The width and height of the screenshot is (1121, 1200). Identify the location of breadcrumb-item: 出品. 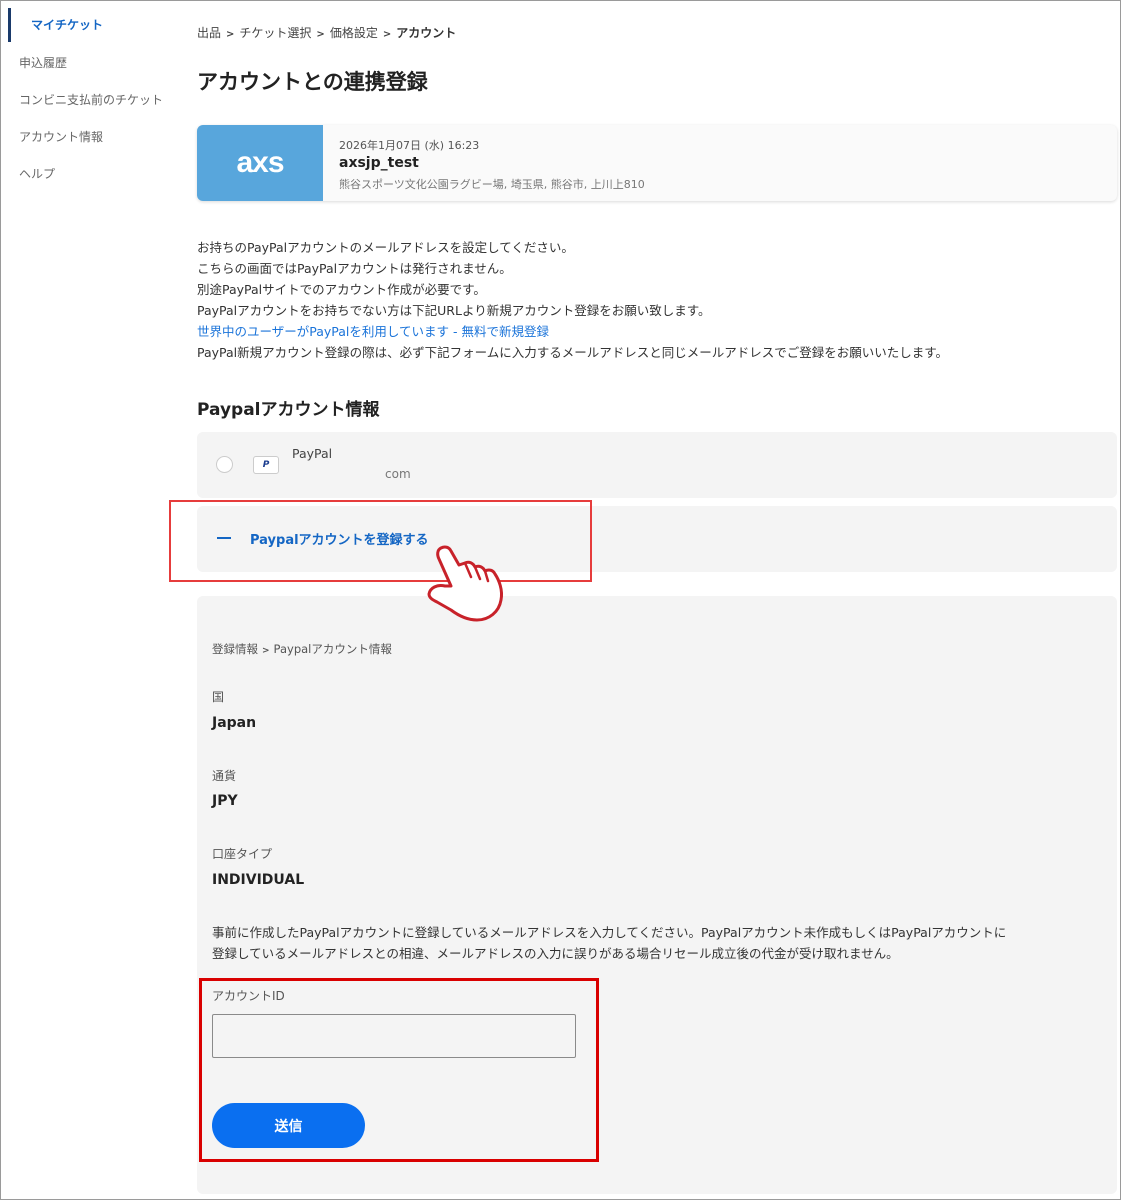
(209, 33).